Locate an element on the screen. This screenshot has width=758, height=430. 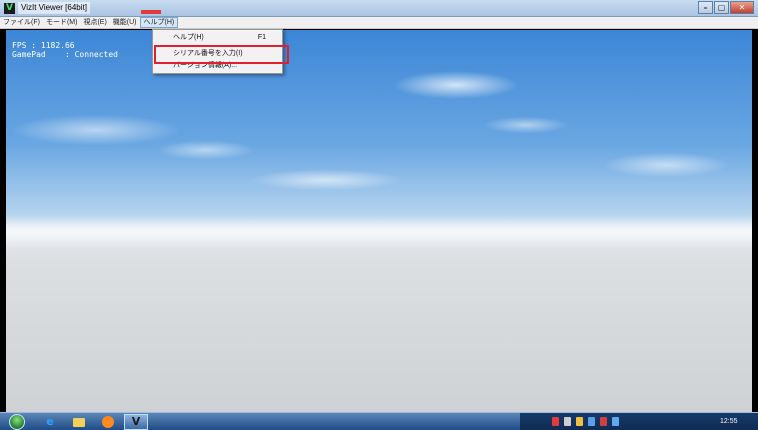
stats-overlay: FPS : 1182.66 GamePad : Connected is located at coordinates (65, 50).